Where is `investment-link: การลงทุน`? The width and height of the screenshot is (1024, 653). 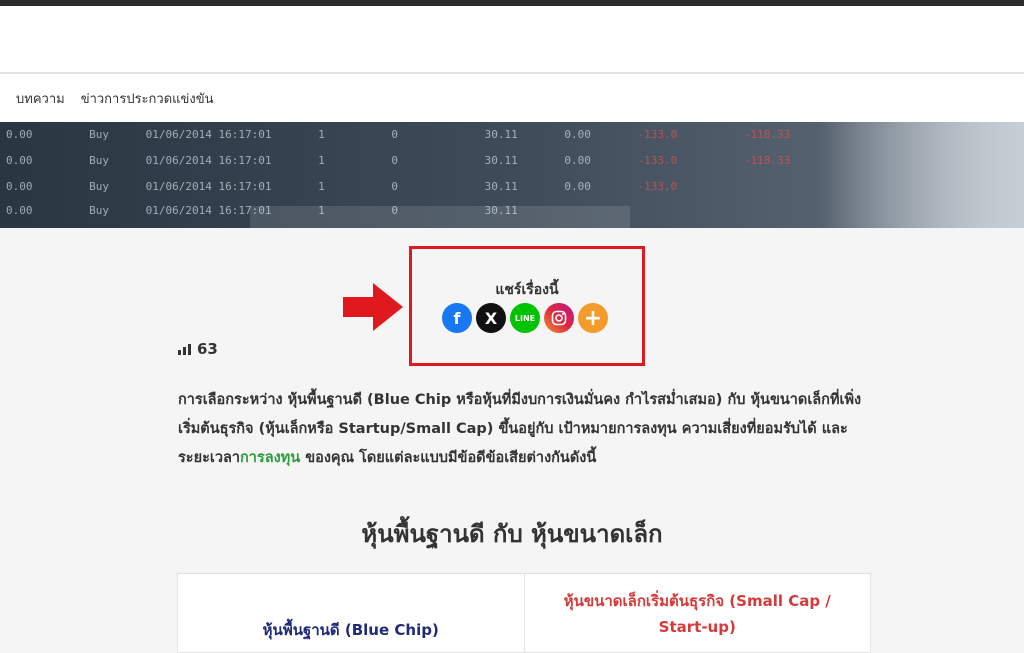 investment-link: การลงทุน is located at coordinates (270, 458).